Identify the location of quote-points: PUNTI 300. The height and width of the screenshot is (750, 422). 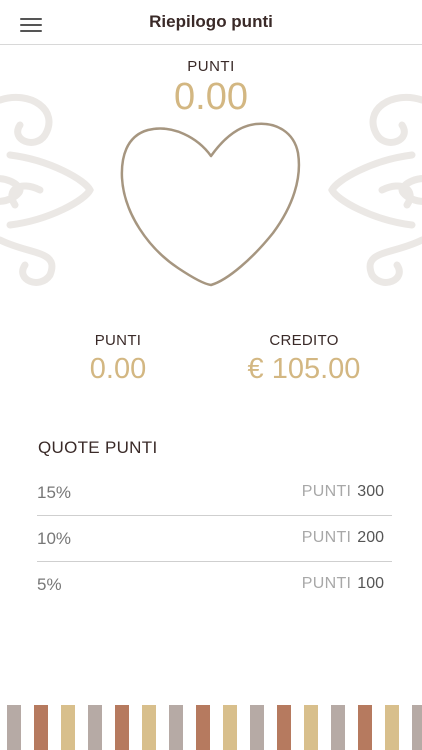
(343, 492).